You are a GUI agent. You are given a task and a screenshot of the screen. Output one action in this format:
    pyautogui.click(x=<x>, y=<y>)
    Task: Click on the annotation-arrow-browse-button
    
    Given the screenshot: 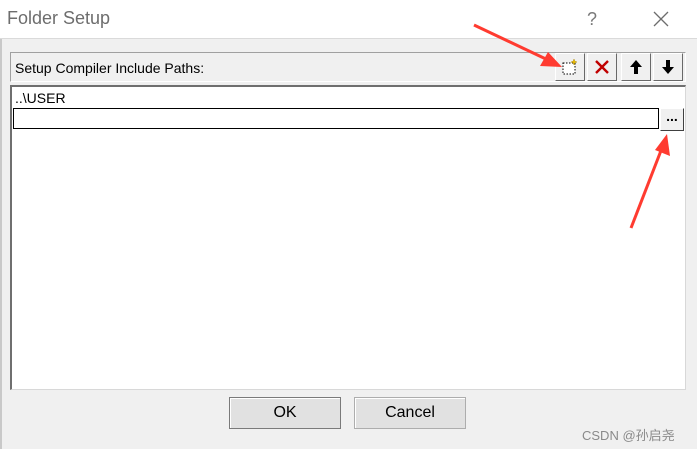 What is the action you would take?
    pyautogui.click(x=649, y=181)
    